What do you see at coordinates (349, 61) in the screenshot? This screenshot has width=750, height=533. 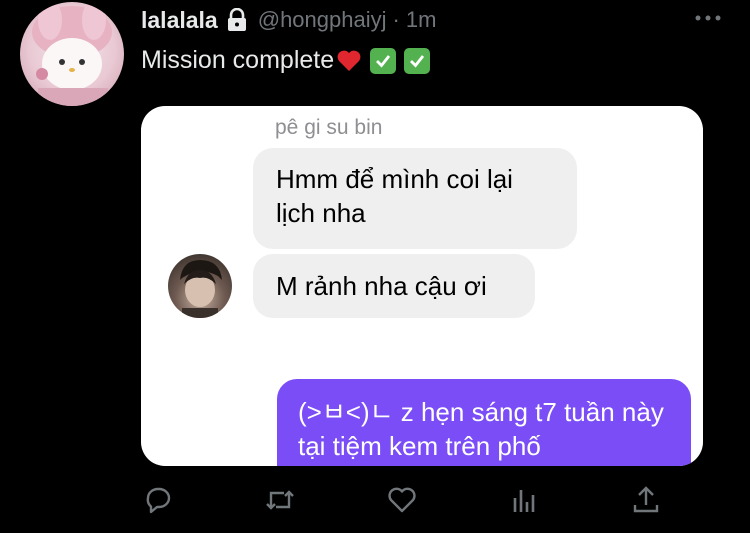 I see `heart-emoji-icon` at bounding box center [349, 61].